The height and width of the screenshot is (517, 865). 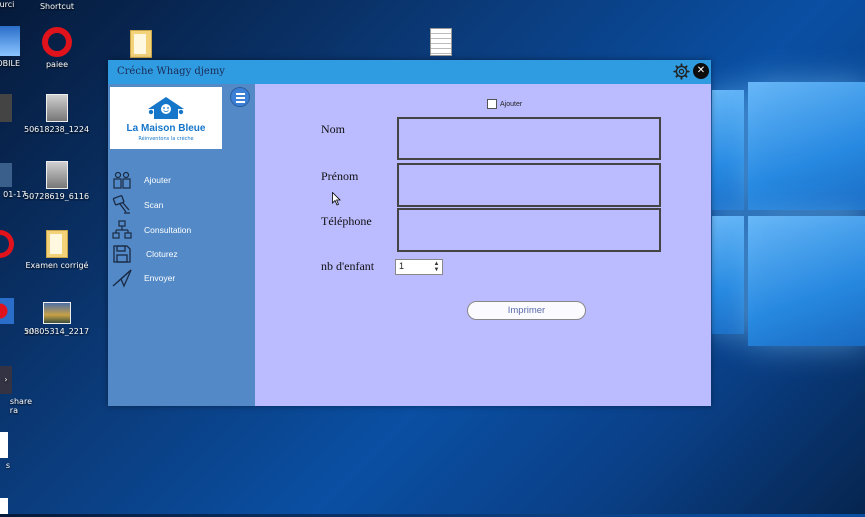 I want to click on telephone-field, so click(x=529, y=230).